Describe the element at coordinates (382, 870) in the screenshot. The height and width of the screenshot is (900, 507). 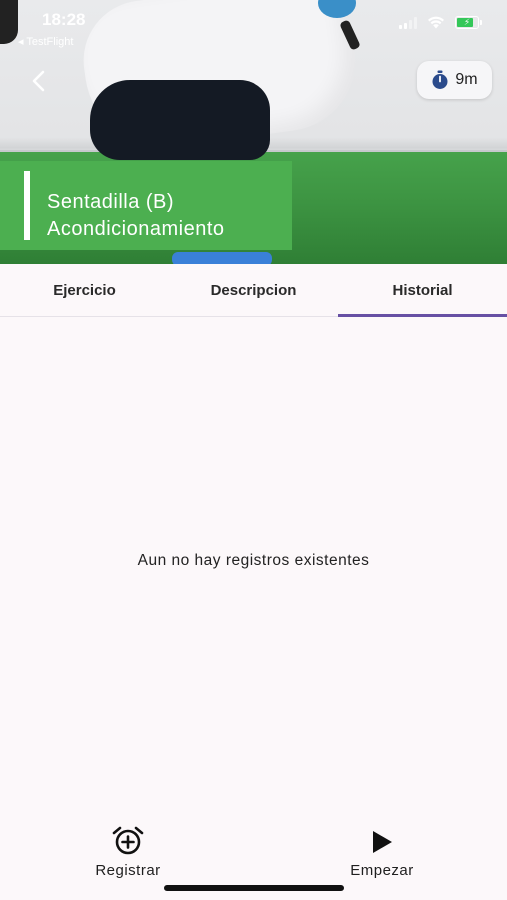
I see `start-label: Empezar` at that location.